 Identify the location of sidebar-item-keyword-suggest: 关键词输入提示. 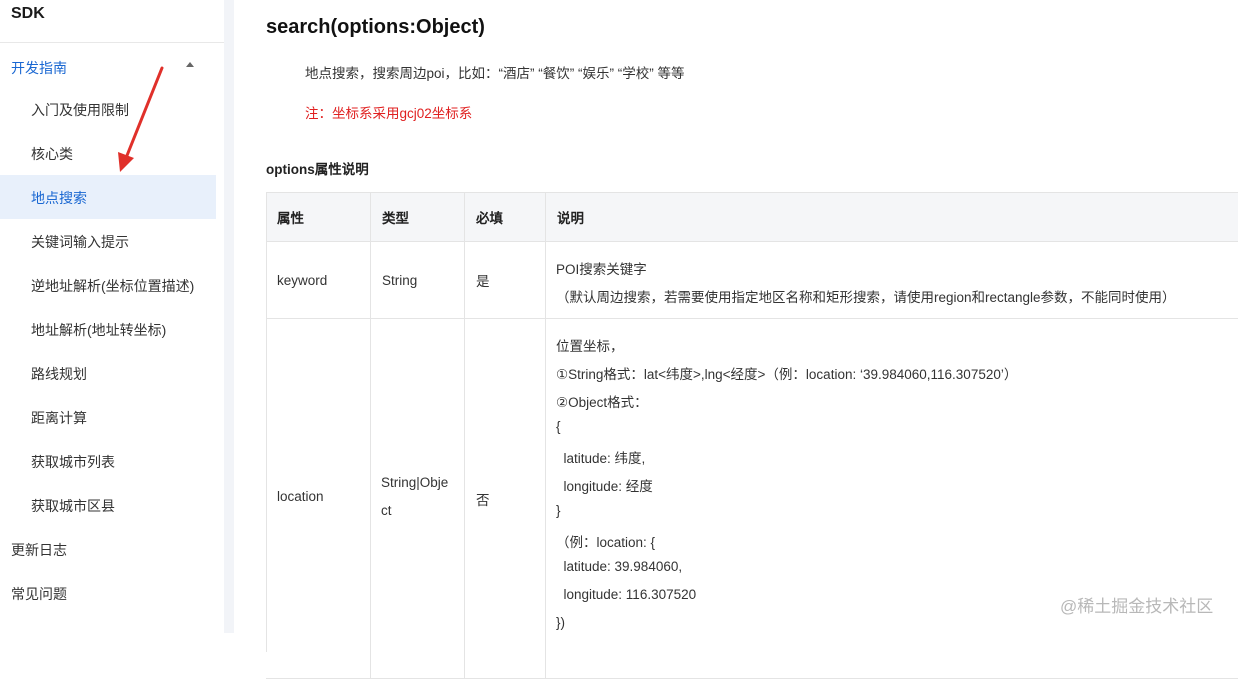
(108, 241).